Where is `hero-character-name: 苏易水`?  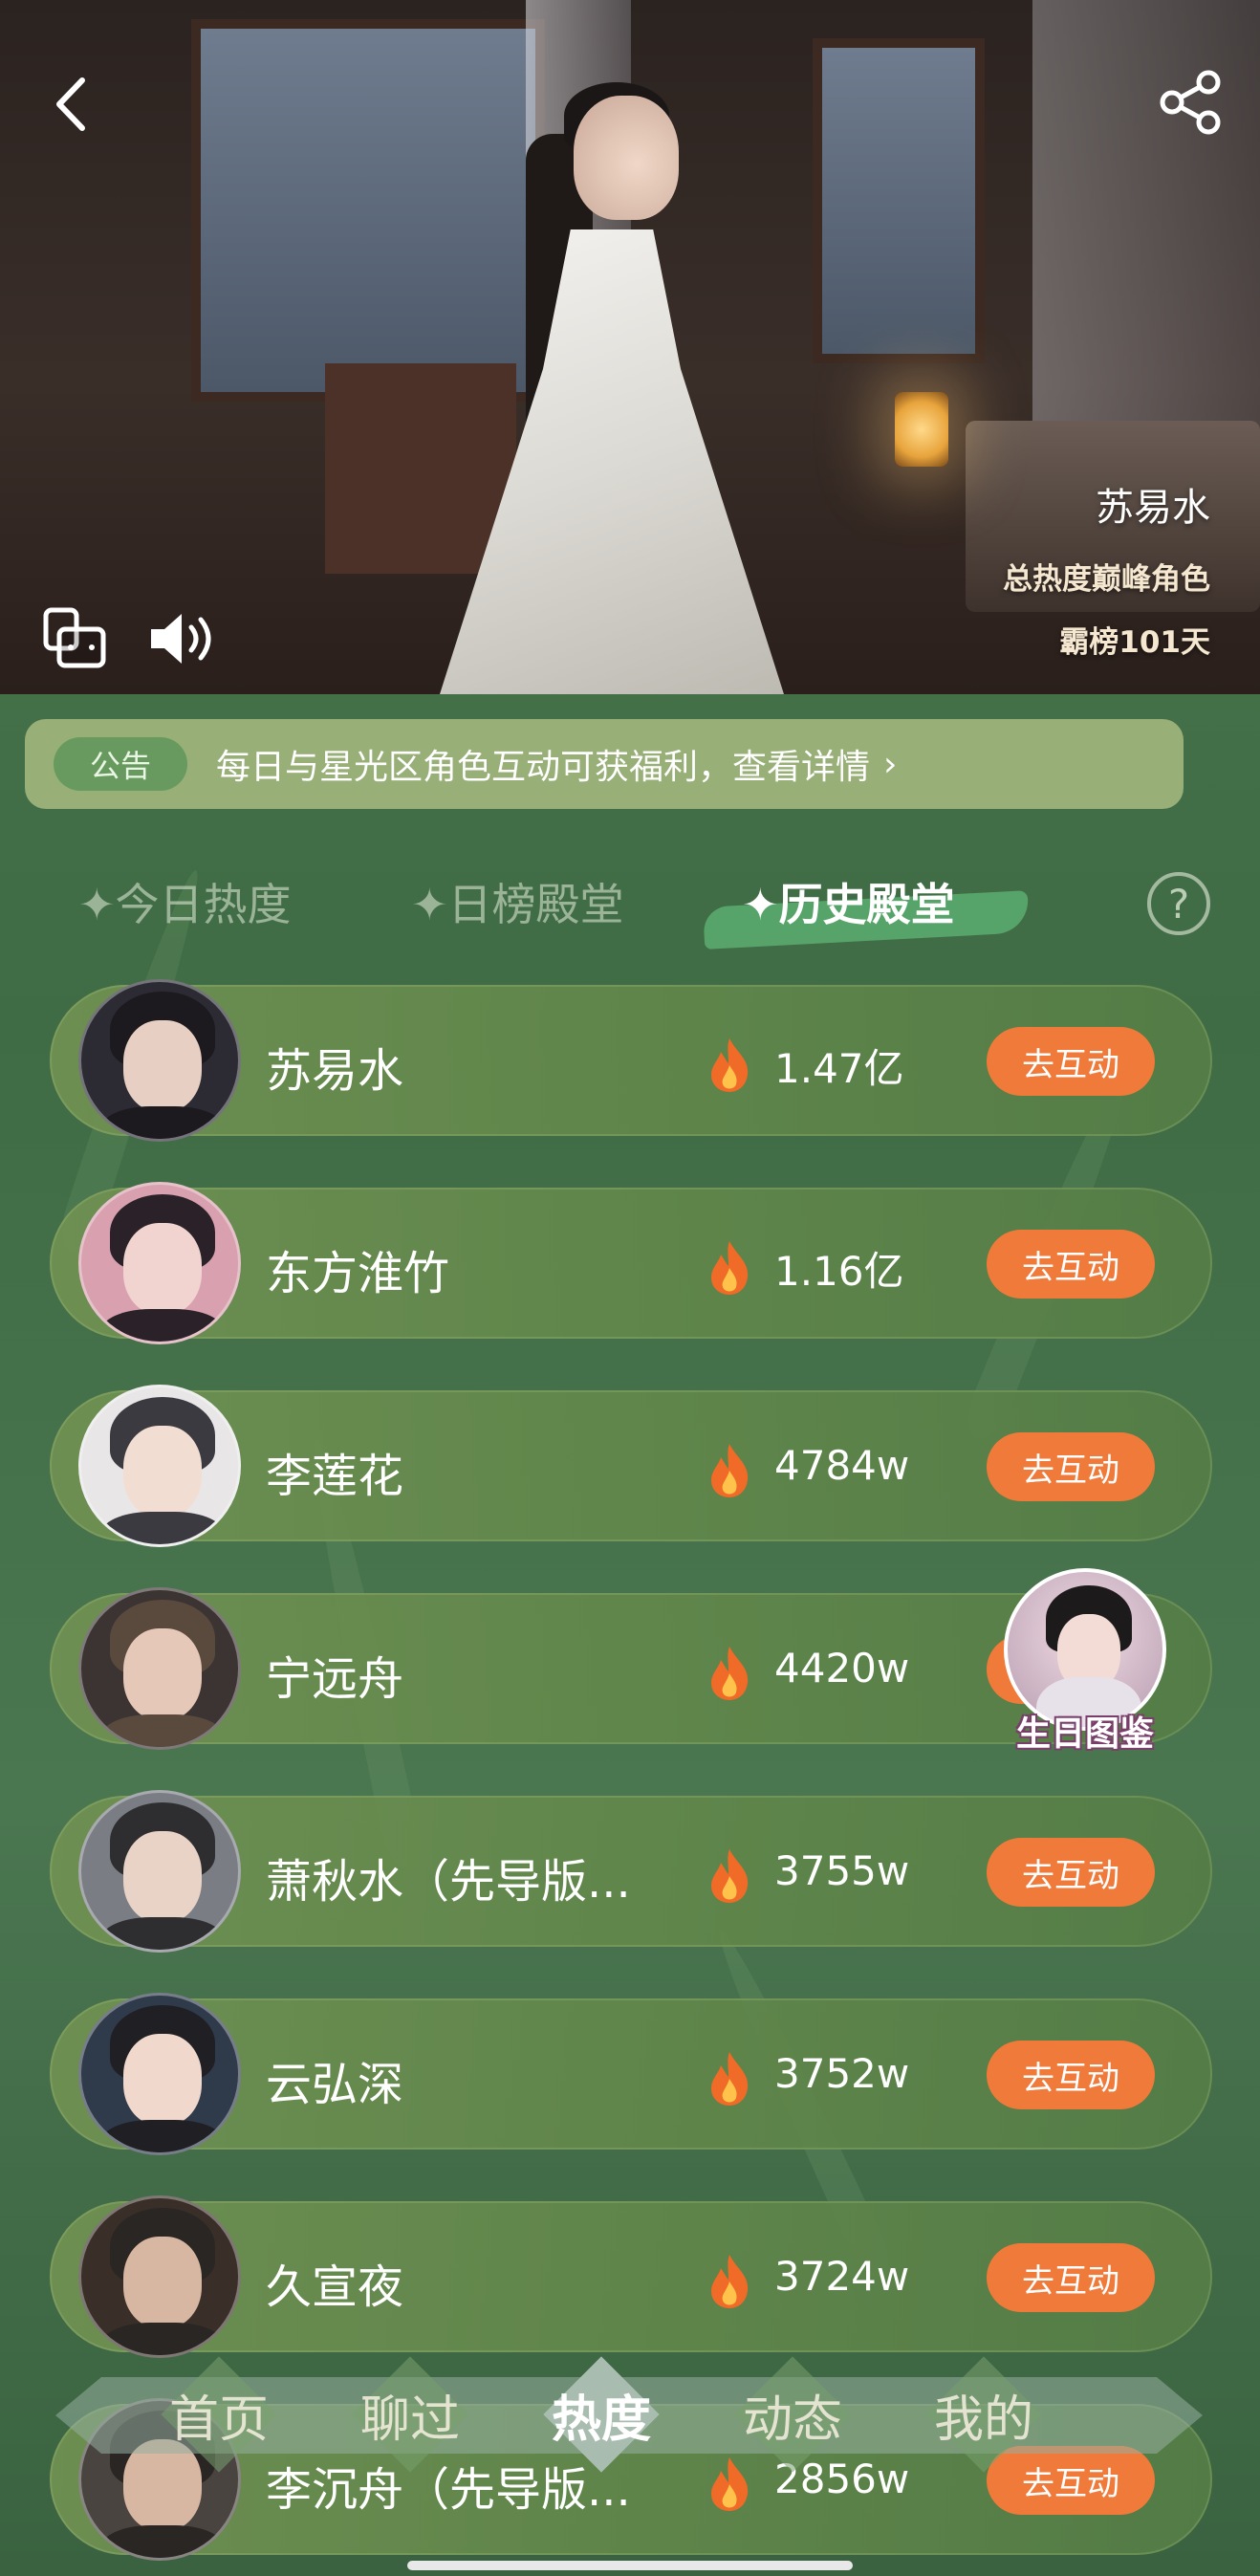 hero-character-name: 苏易水 is located at coordinates (1153, 508).